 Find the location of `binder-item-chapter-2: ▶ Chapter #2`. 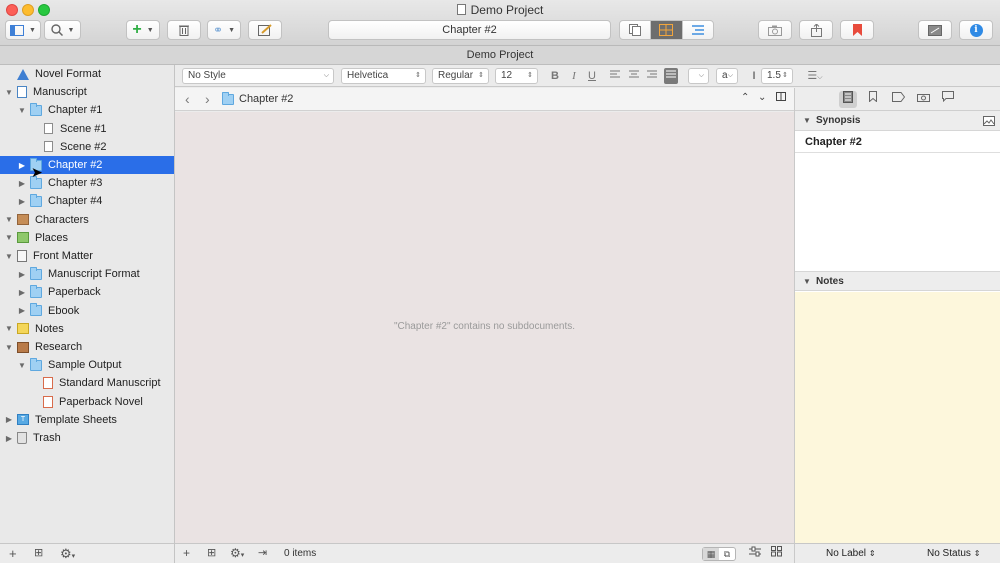

binder-item-chapter-2: ▶ Chapter #2 is located at coordinates (87, 165).